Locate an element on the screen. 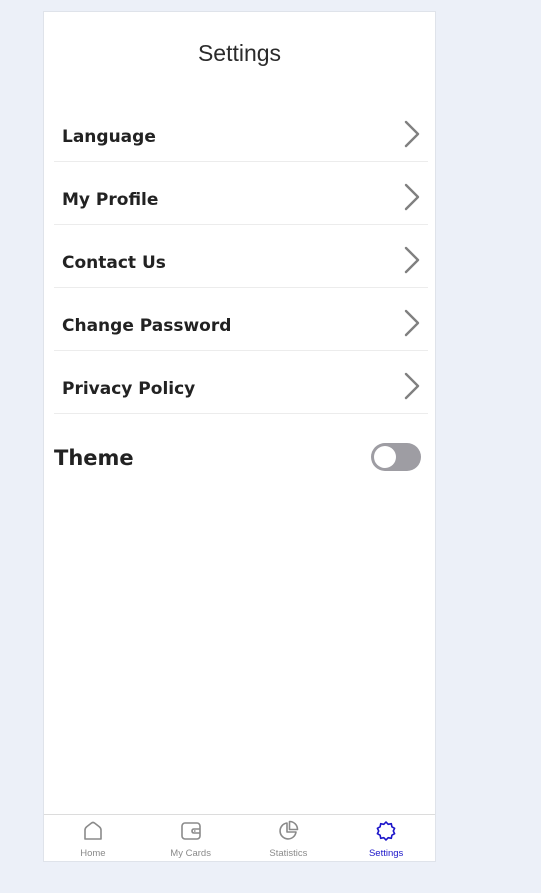 This screenshot has width=541, height=893. menu-item-contact-us: Contact Us is located at coordinates (241, 256).